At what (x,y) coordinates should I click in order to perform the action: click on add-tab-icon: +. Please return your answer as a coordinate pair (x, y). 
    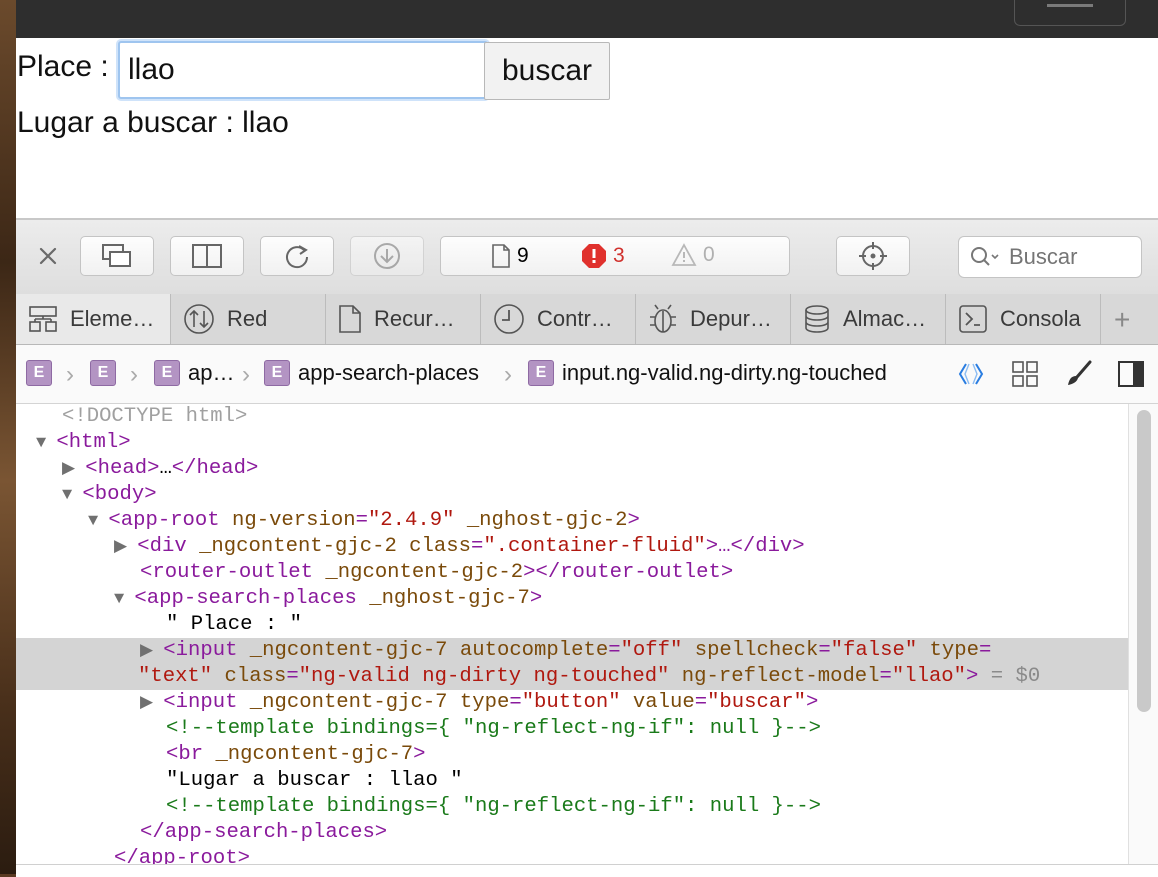
    Looking at the image, I should click on (1122, 320).